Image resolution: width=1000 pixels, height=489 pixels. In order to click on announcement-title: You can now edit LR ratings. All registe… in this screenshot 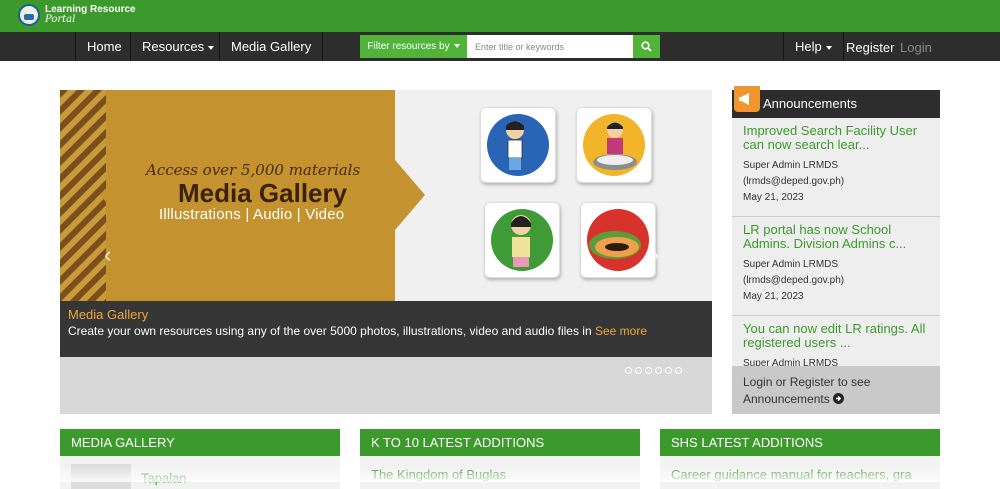, I will do `click(836, 336)`.